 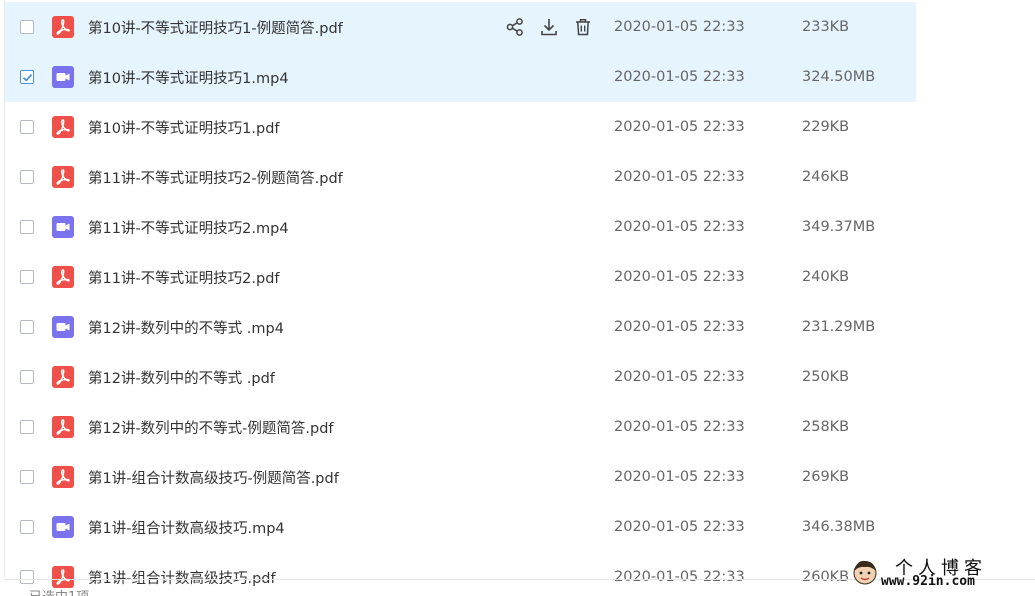 What do you see at coordinates (213, 477) in the screenshot?
I see `file-name: 第1讲-组合计数高级技巧-例题简答.pdf` at bounding box center [213, 477].